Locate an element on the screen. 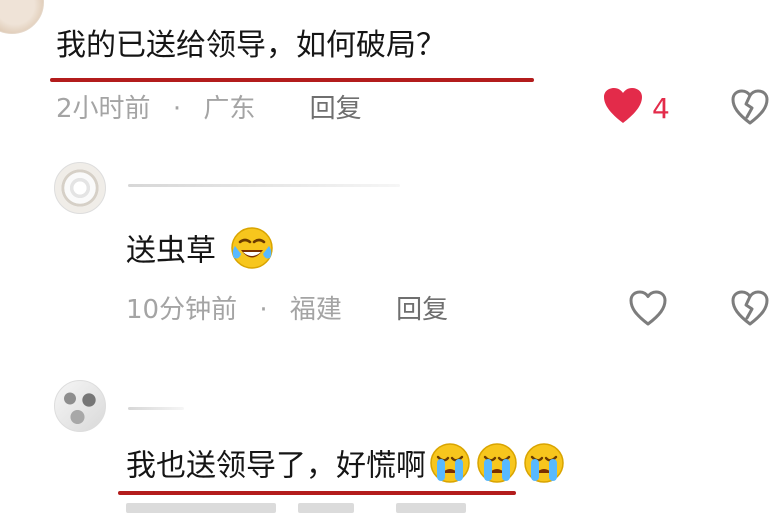  main-comment-location: 广东 is located at coordinates (229, 109).